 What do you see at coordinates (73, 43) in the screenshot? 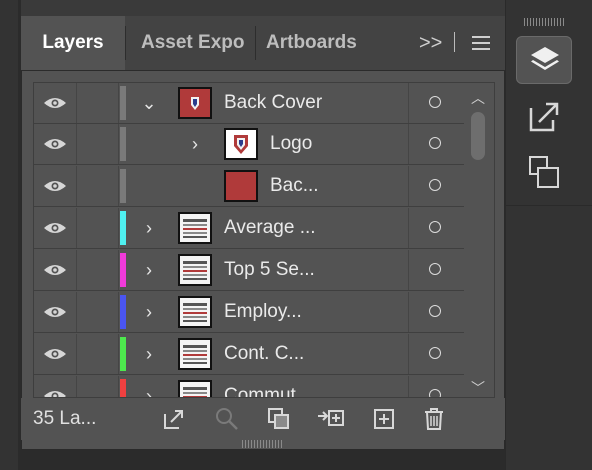
I see `tab-layers: Layers` at bounding box center [73, 43].